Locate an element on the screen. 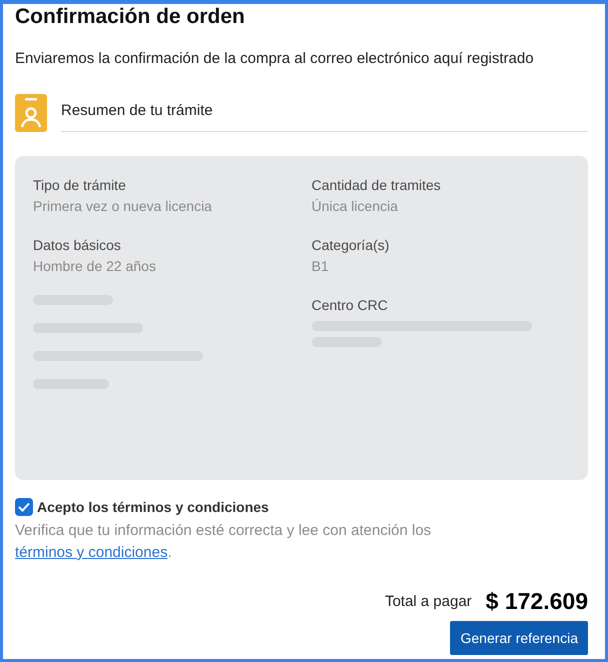  person-badge-icon is located at coordinates (31, 113).